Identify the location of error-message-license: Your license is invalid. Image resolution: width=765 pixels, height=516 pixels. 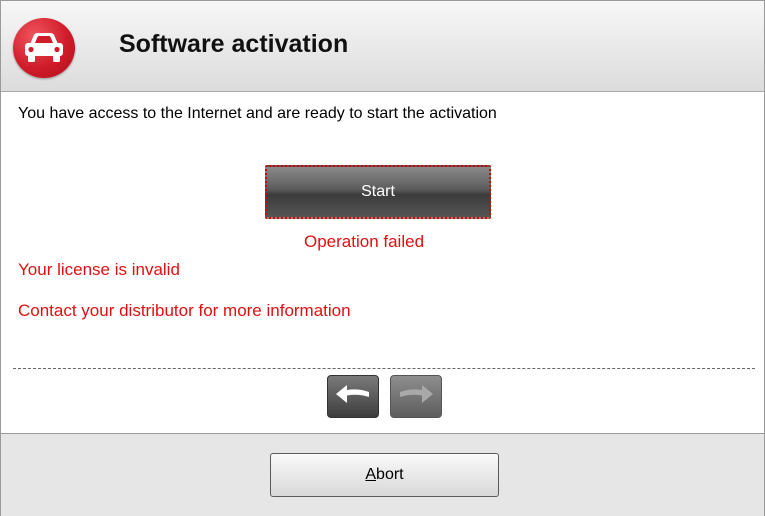
(99, 269).